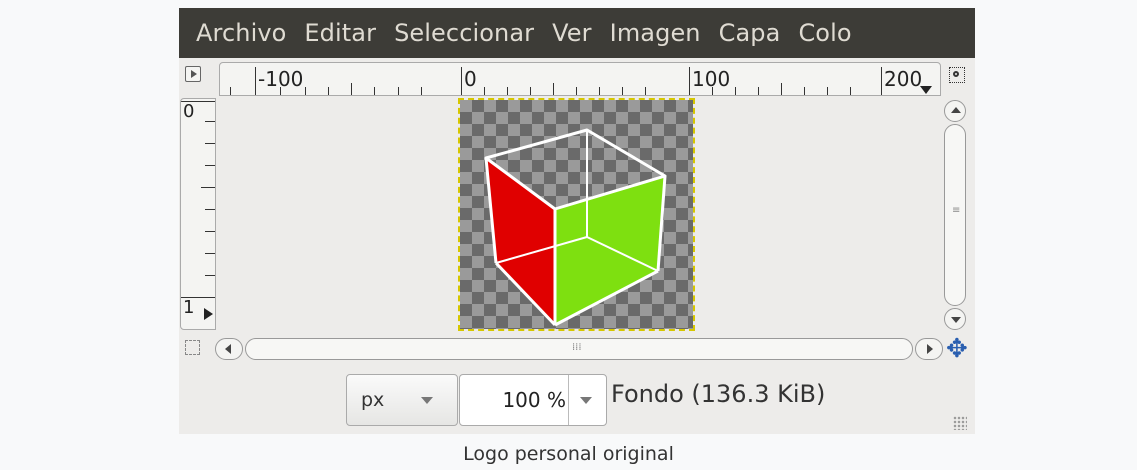 The image size is (1137, 470). Describe the element at coordinates (402, 400) in the screenshot. I see `unit-selector: px` at that location.